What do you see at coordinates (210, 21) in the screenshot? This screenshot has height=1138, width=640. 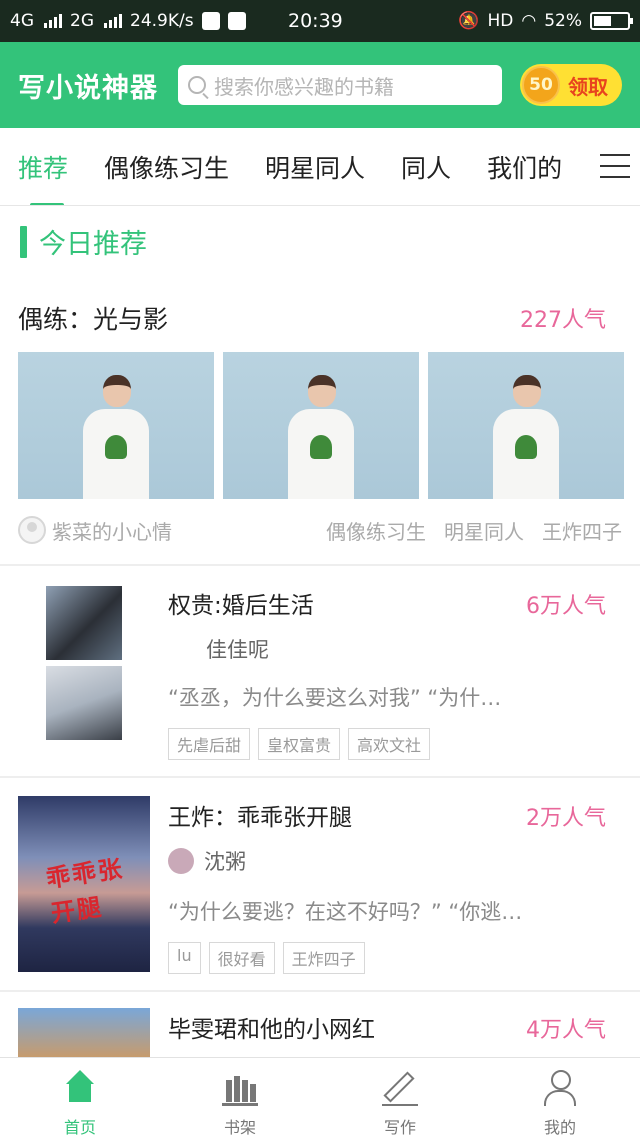 I see `android-notification-icon` at bounding box center [210, 21].